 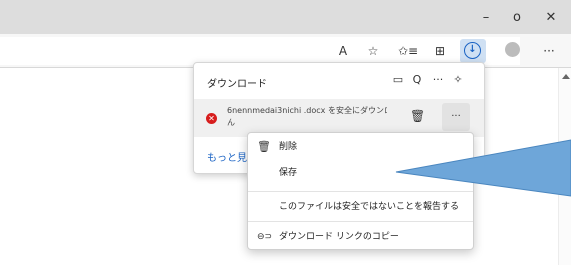 I want to click on callout-arrow, so click(x=483, y=168).